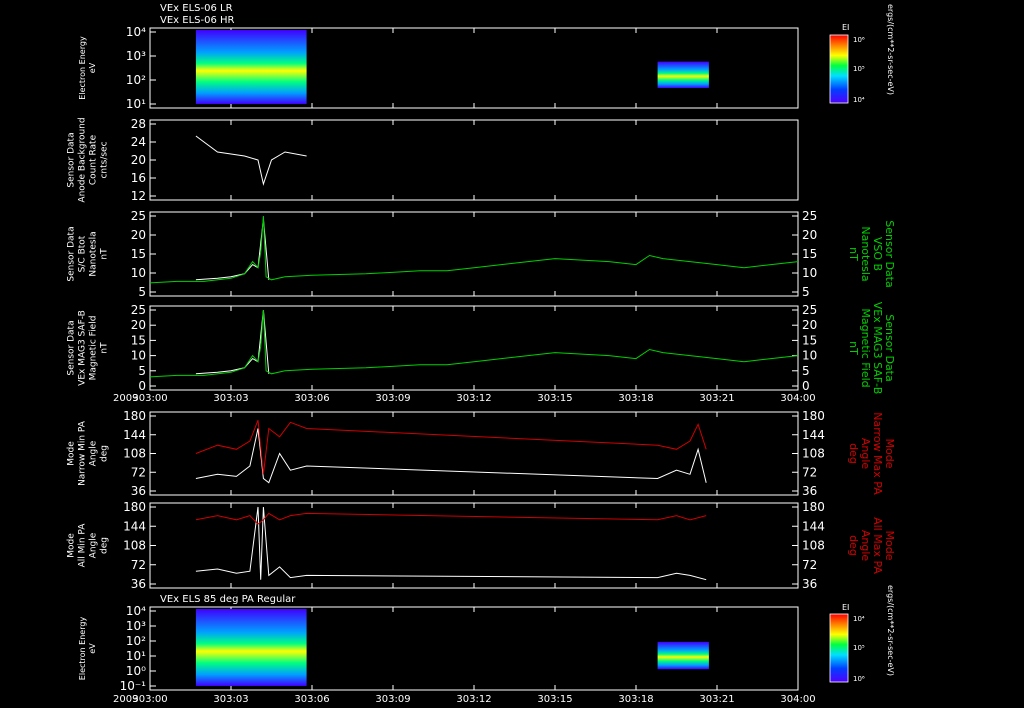 The image size is (1024, 708). Describe the element at coordinates (134, 416) in the screenshot. I see `y-tick-label: 180` at that location.